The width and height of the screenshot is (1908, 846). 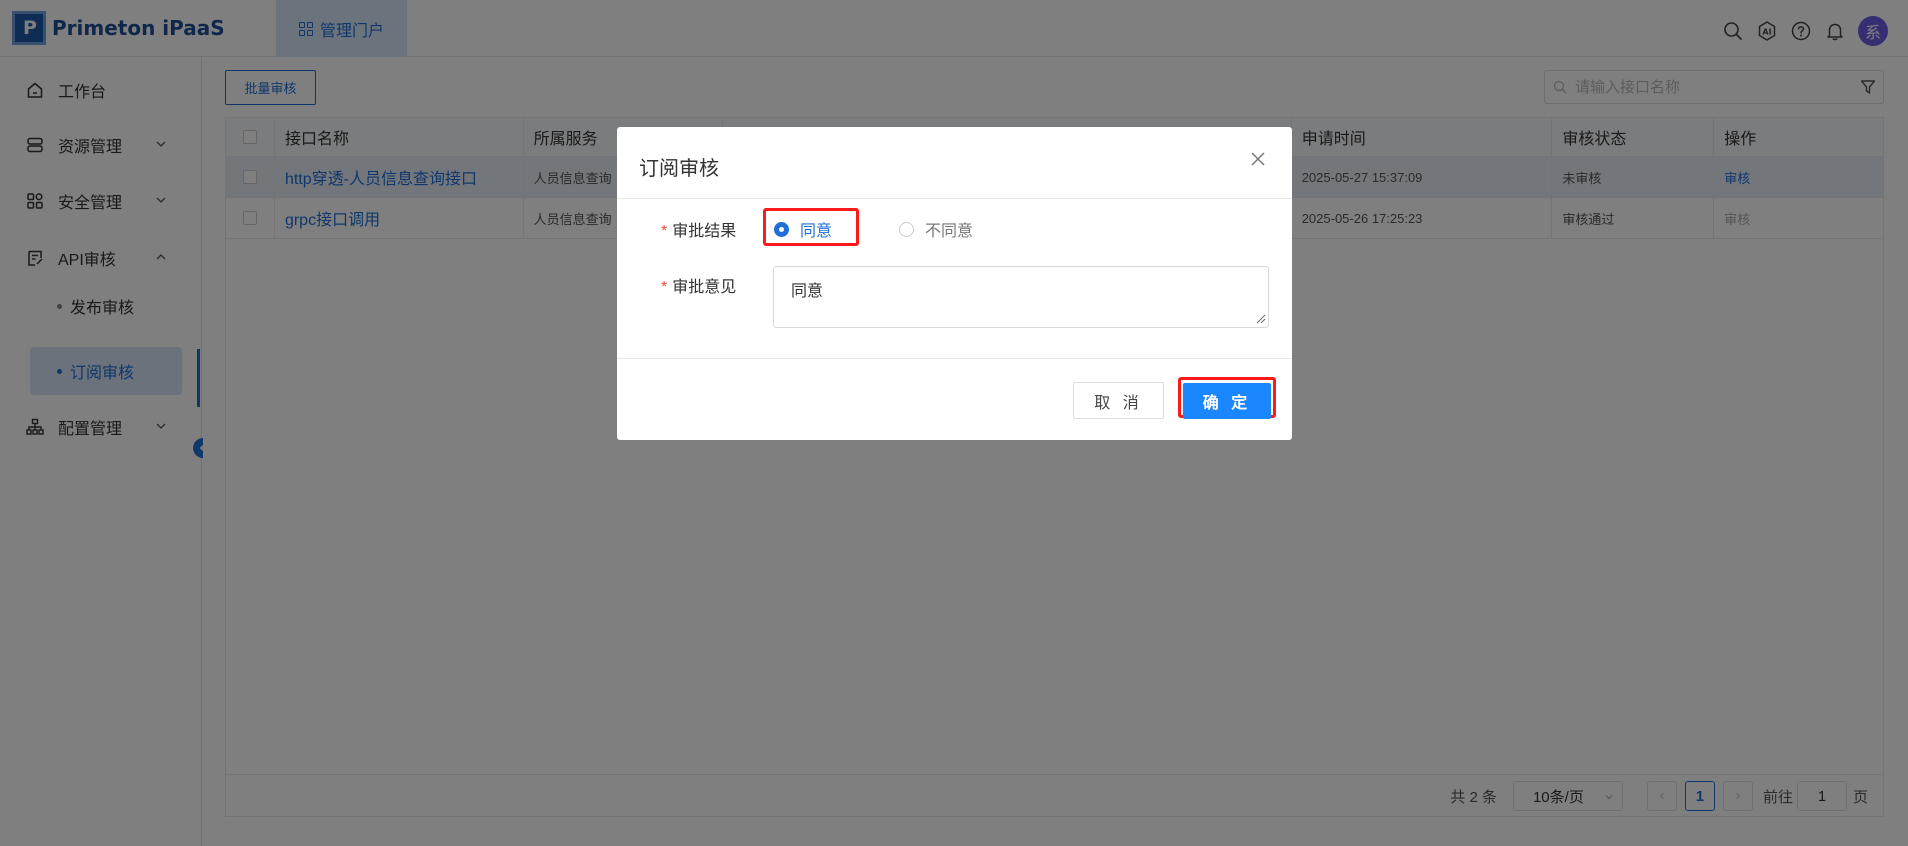 I want to click on radio-label: 同意, so click(x=816, y=231).